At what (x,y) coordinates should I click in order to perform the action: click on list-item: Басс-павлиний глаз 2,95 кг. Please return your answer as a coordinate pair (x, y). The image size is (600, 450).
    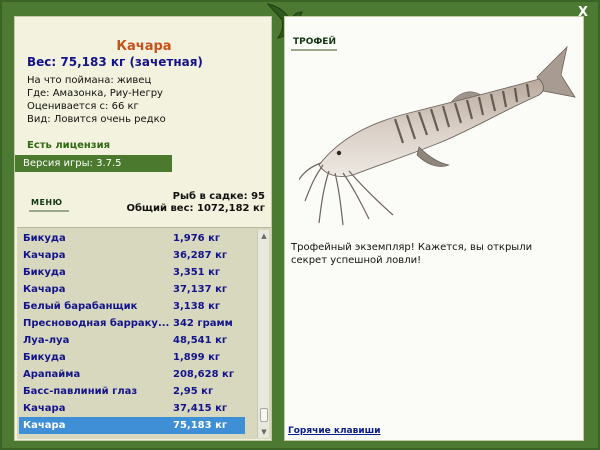
    Looking at the image, I should click on (132, 391).